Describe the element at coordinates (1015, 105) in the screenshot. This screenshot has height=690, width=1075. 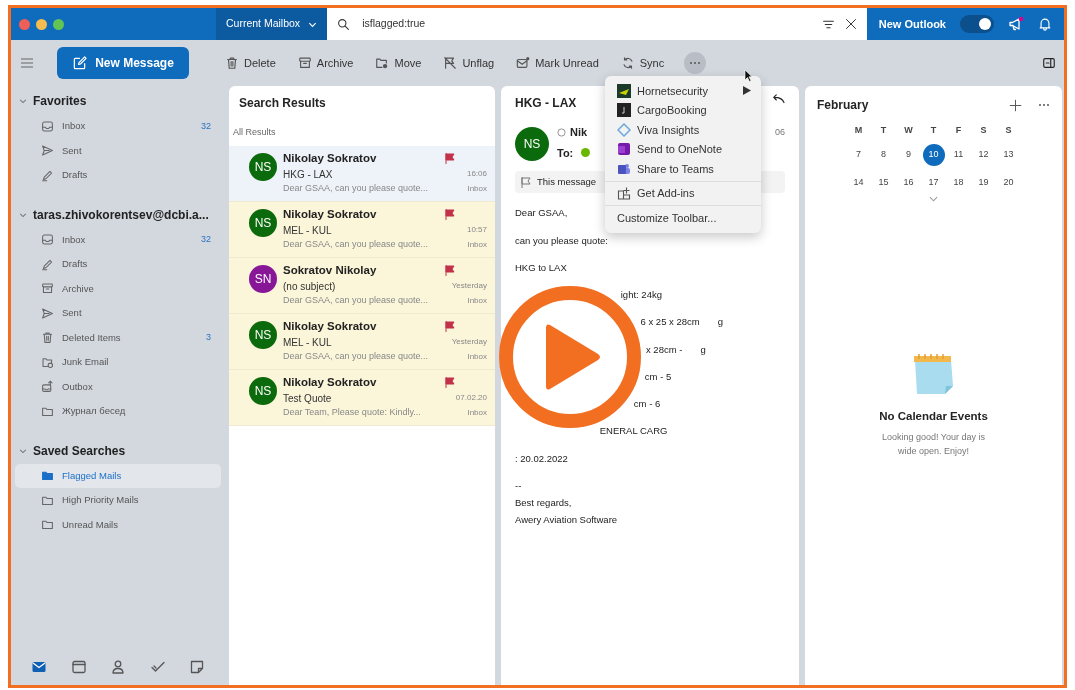
I see `plus-icon` at that location.